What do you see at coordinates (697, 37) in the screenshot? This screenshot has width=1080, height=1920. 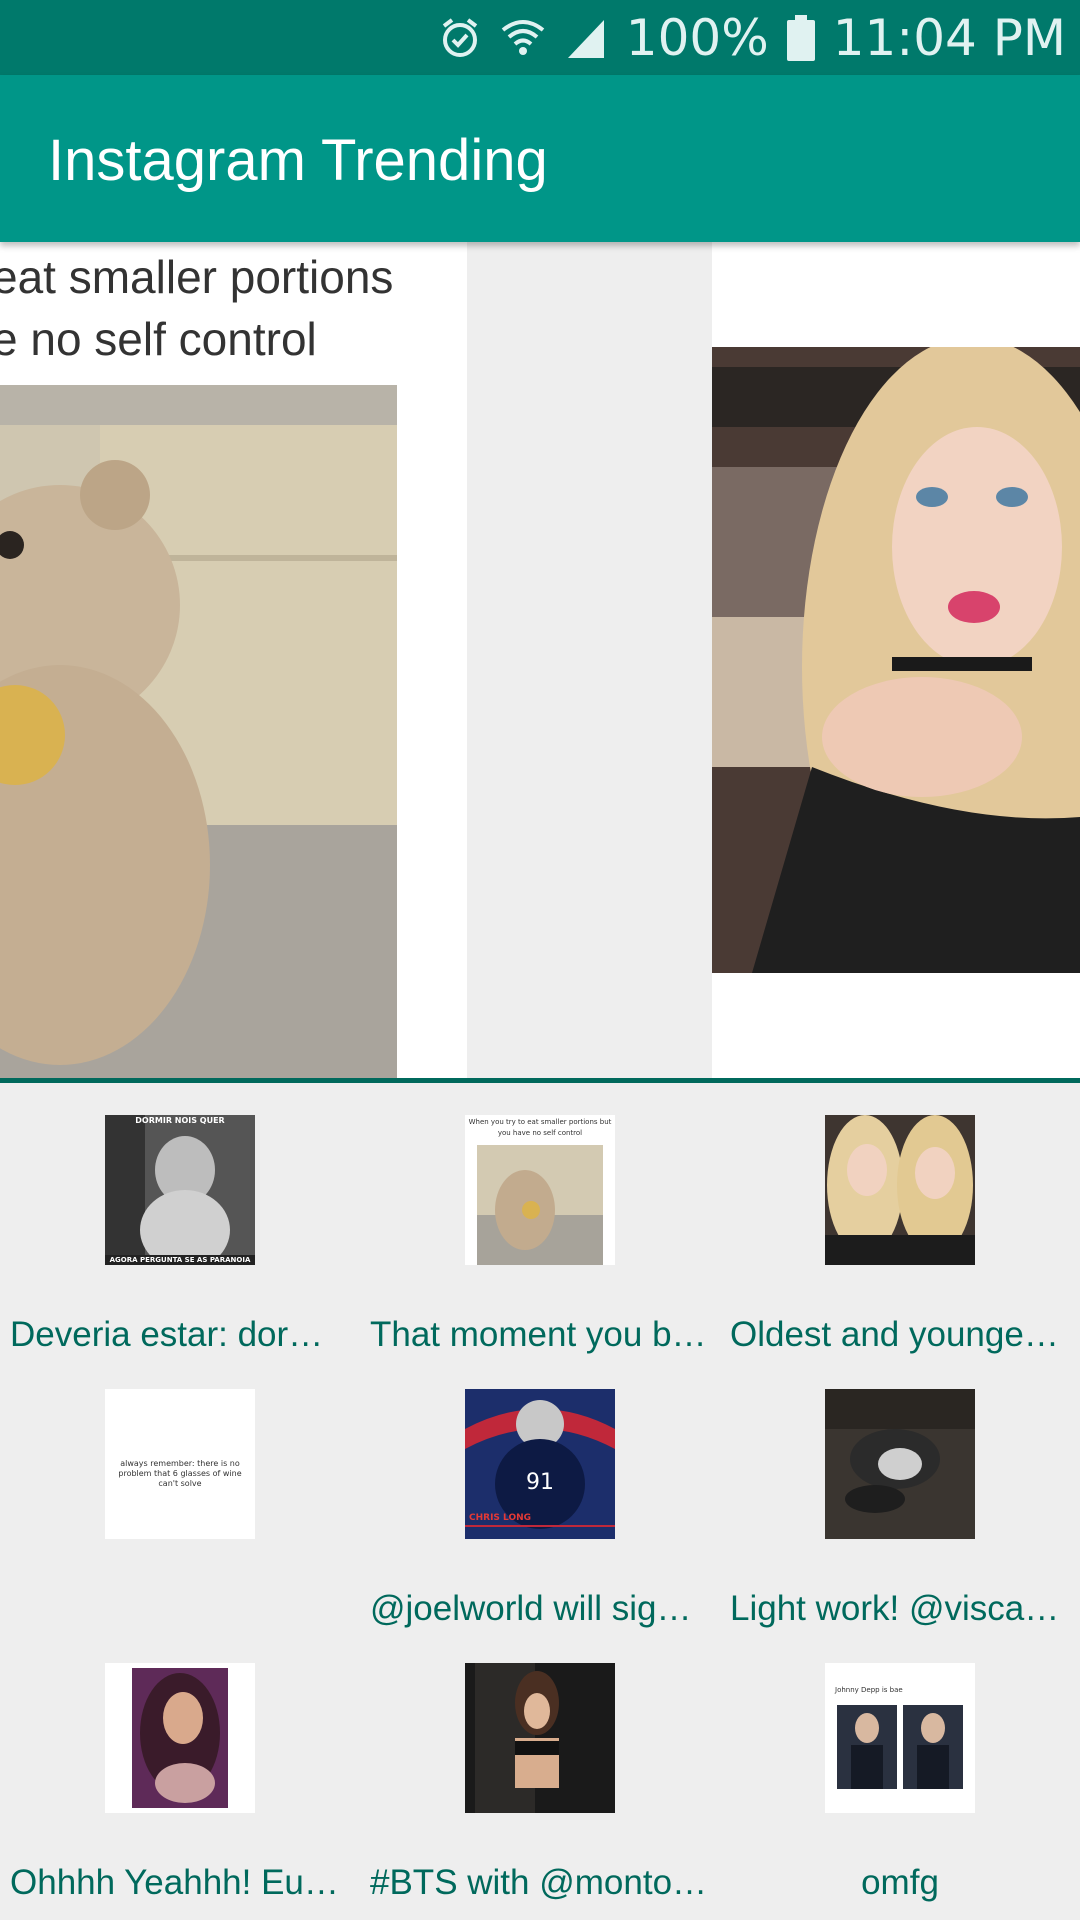 I see `battery-percent: 100%` at bounding box center [697, 37].